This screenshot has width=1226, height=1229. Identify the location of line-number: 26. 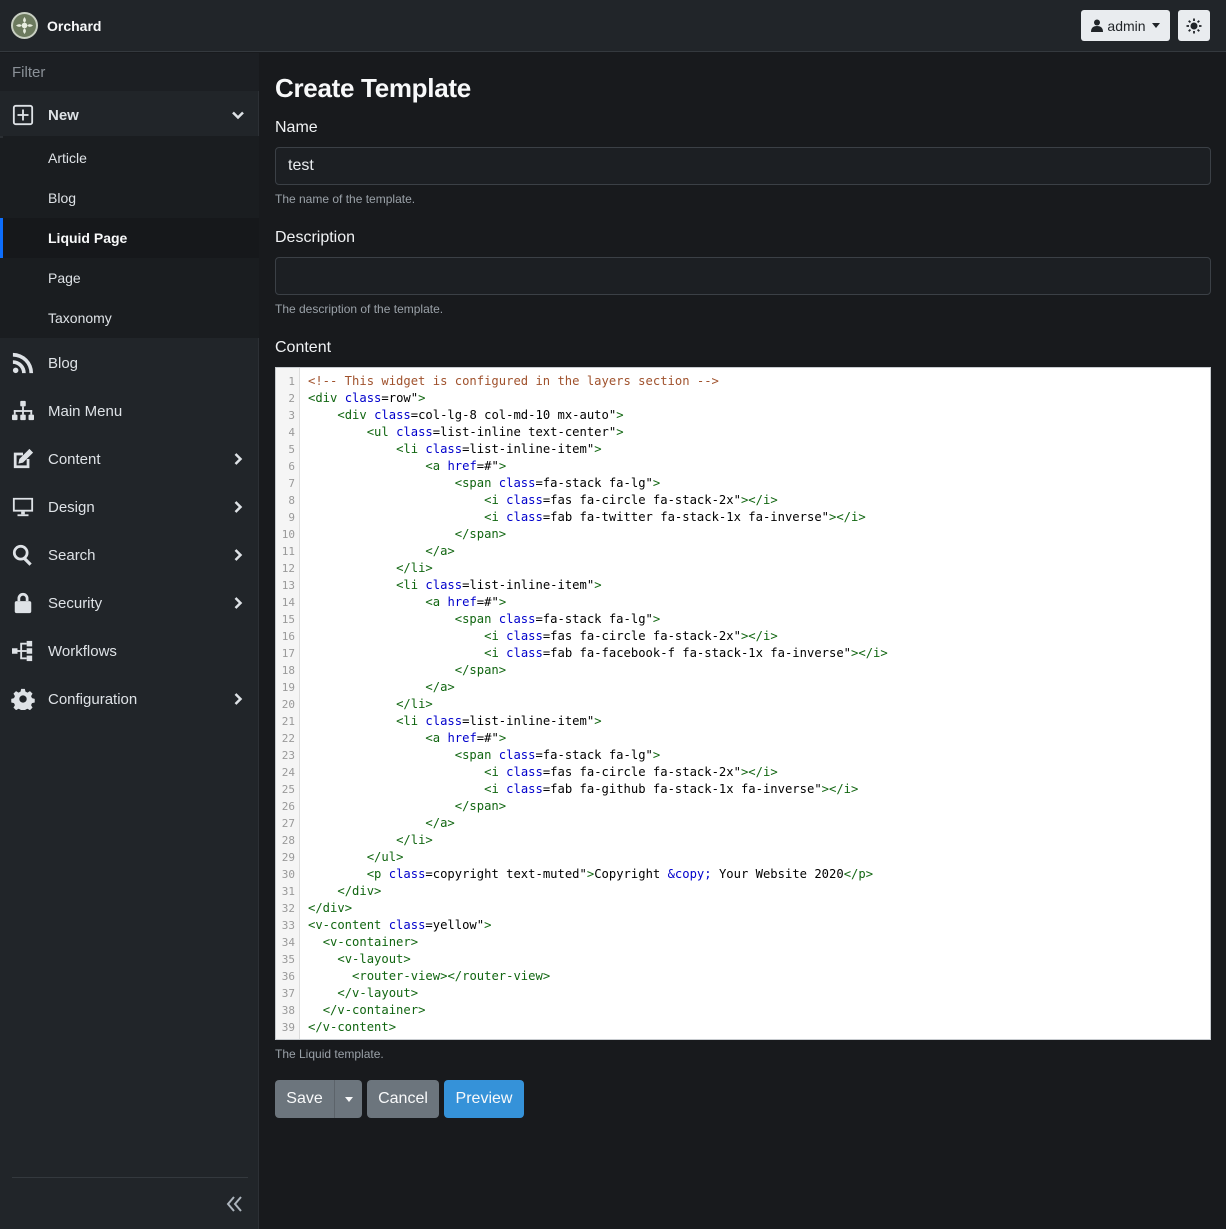
(288, 806).